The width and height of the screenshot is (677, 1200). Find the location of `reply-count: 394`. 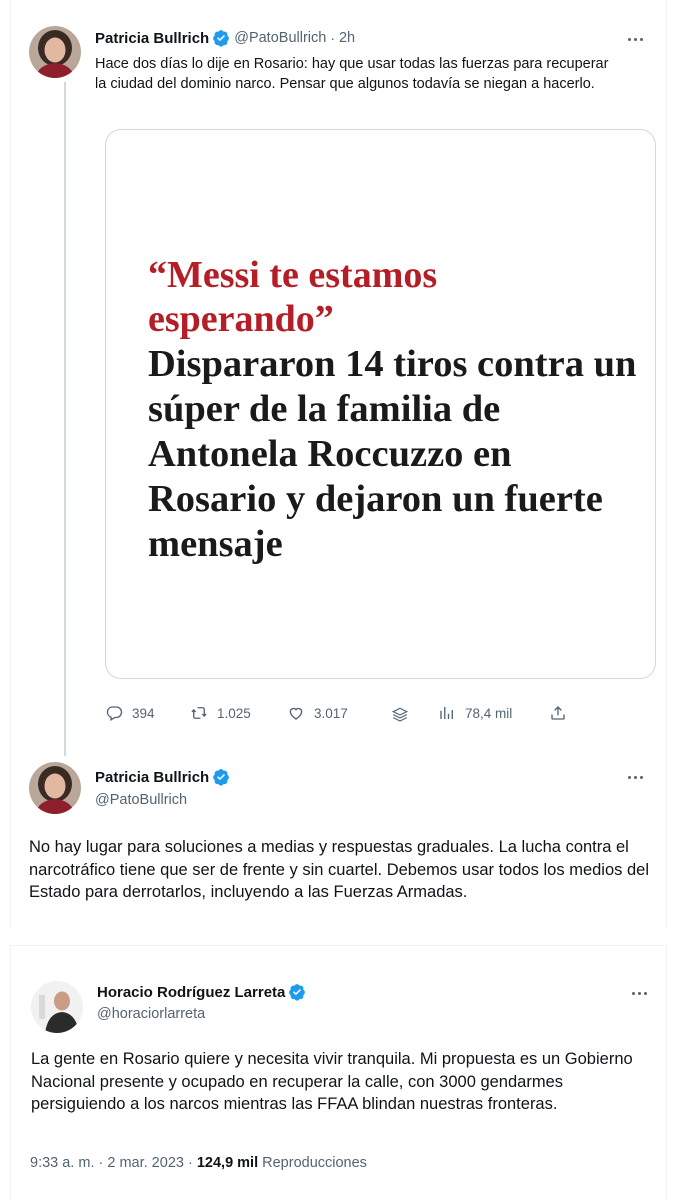

reply-count: 394 is located at coordinates (143, 713).